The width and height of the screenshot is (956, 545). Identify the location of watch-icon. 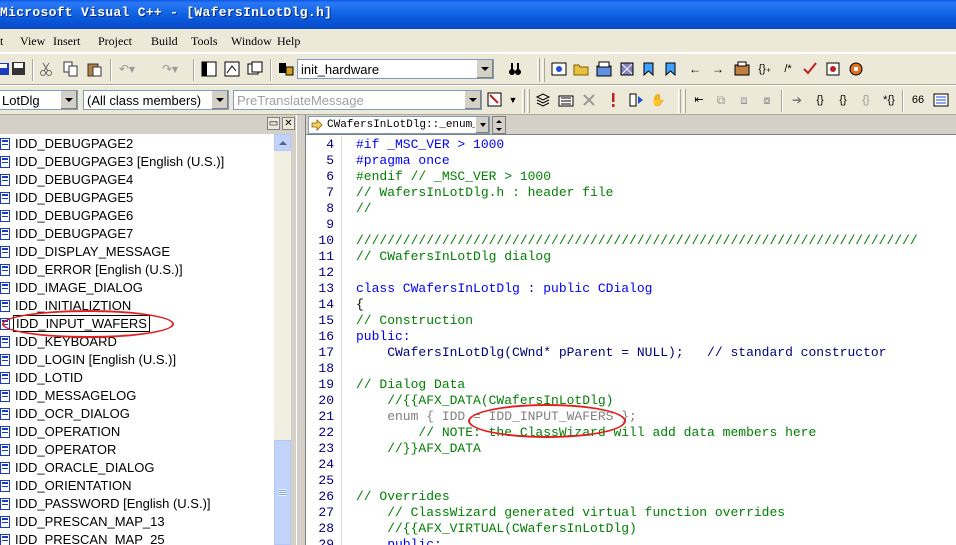
(941, 100).